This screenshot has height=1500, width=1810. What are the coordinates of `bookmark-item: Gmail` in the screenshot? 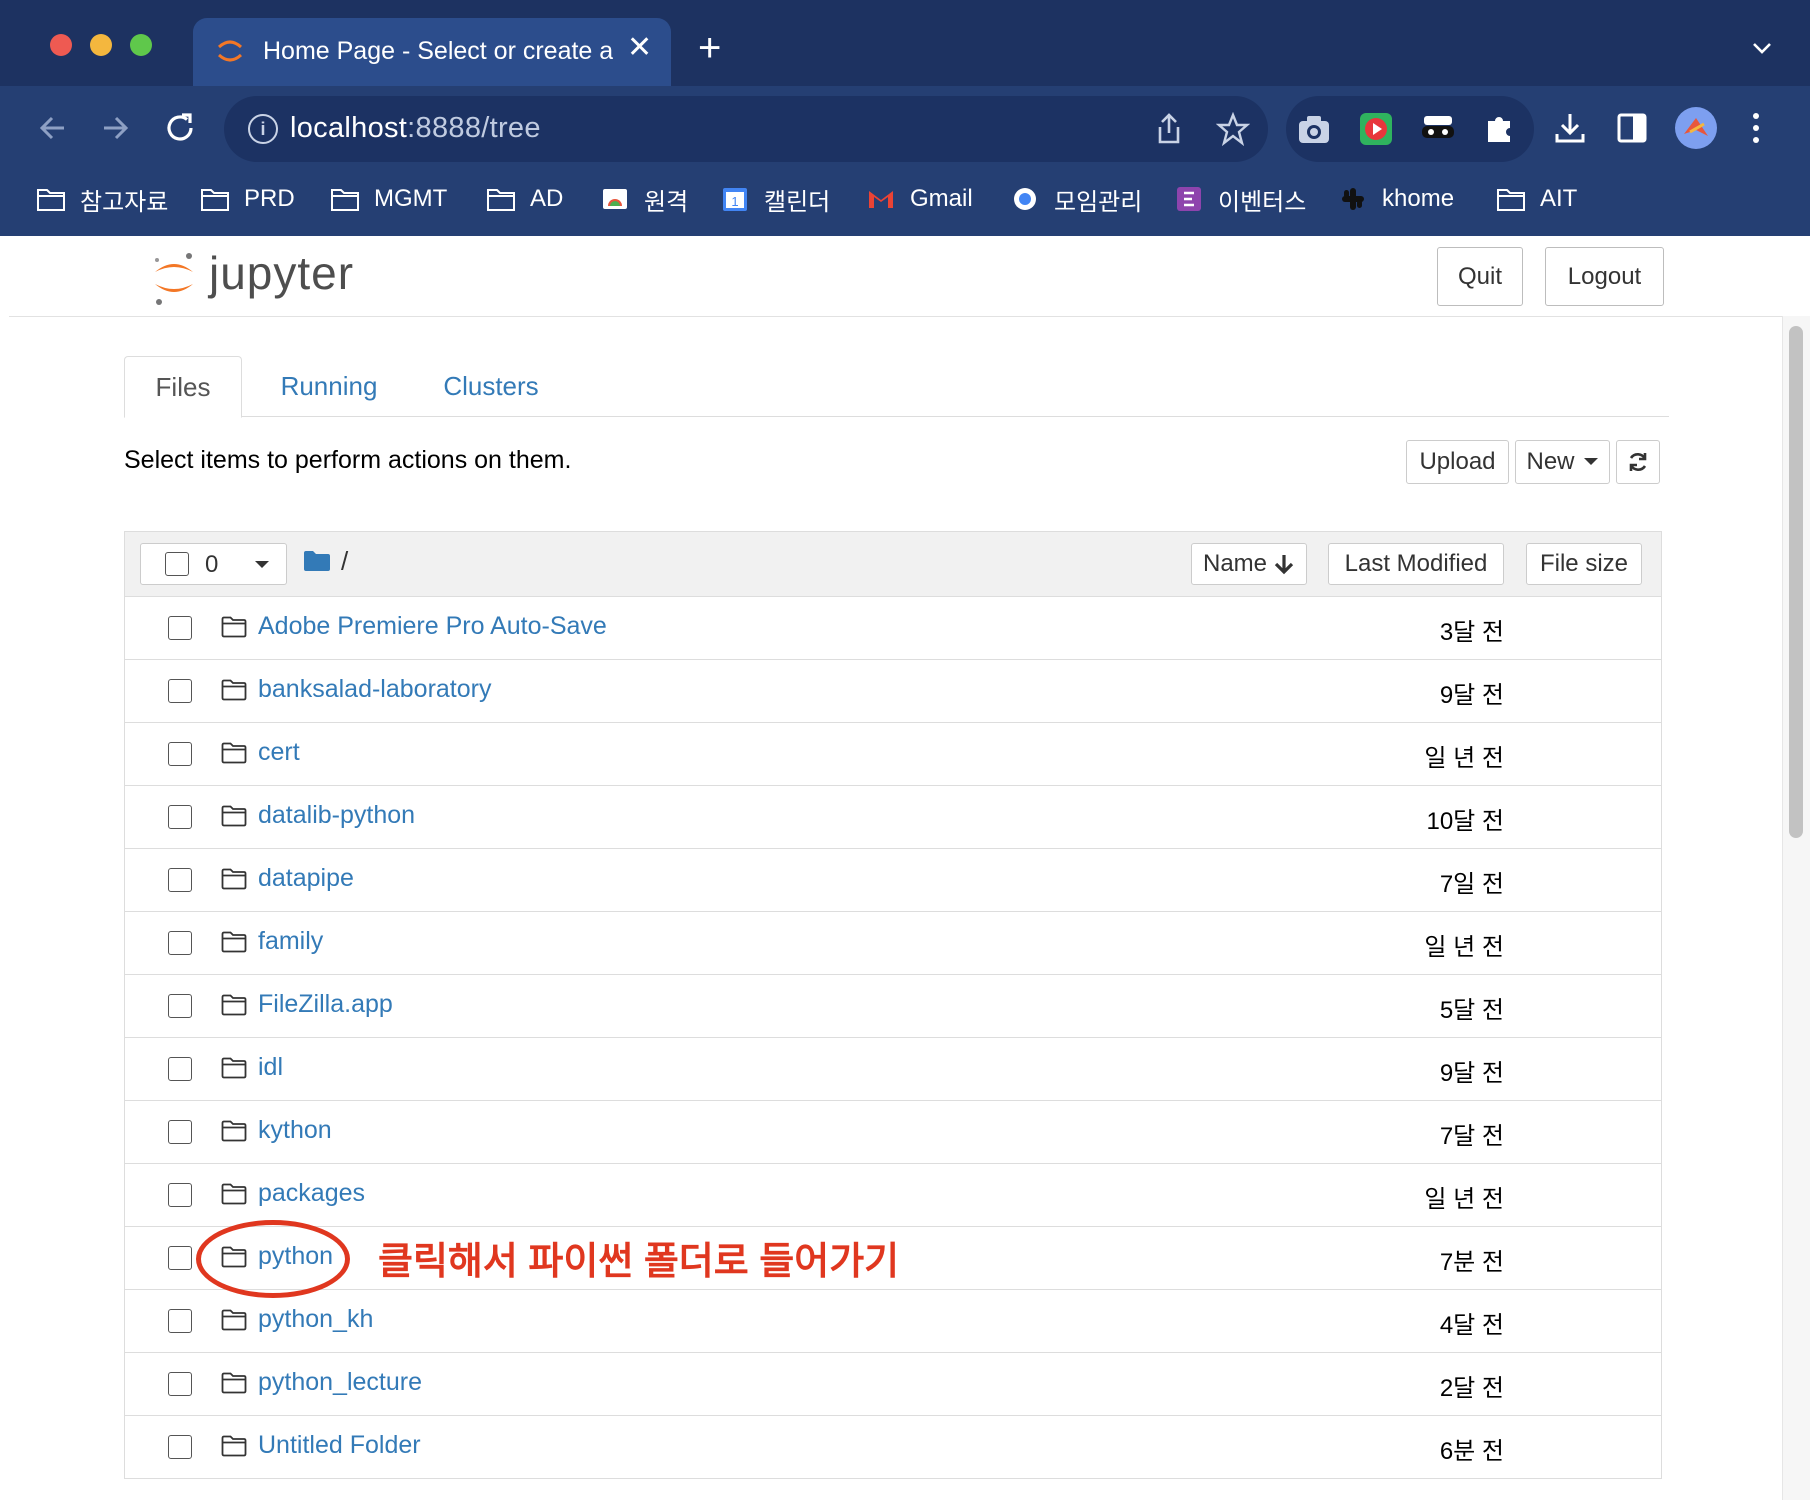 It's located at (919, 199).